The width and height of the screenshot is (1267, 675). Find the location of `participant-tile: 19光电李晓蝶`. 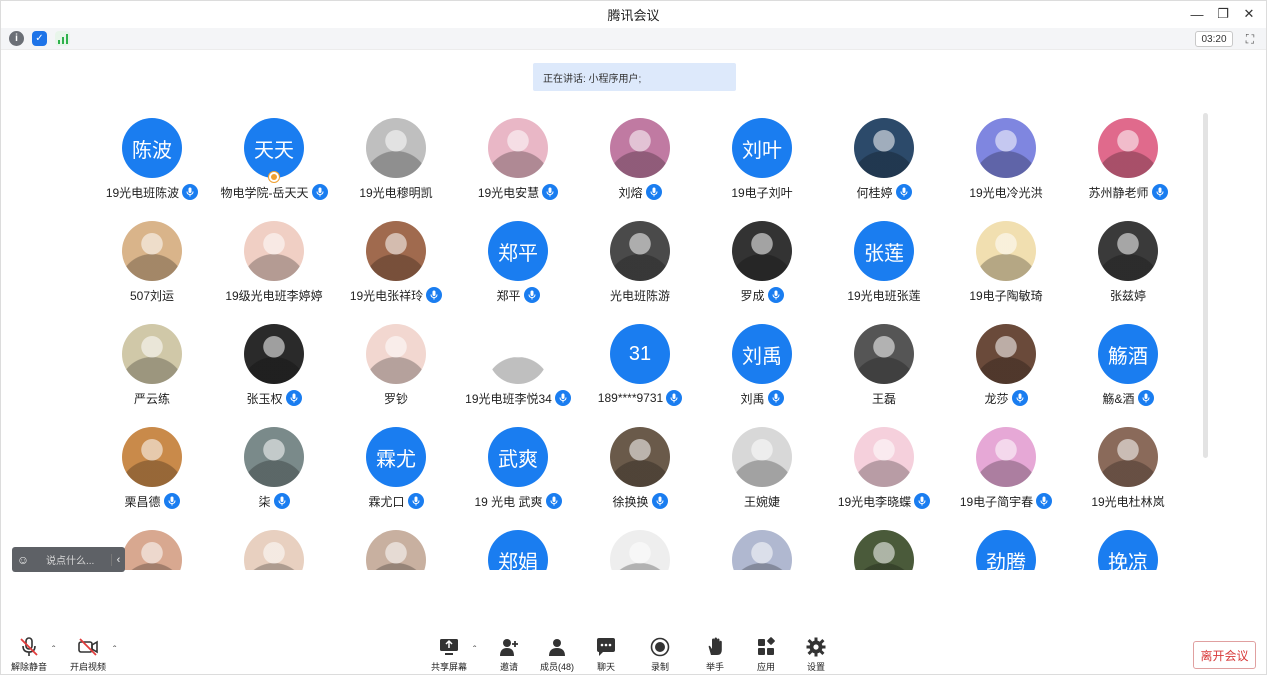

participant-tile: 19光电李晓蝶 is located at coordinates (884, 471).